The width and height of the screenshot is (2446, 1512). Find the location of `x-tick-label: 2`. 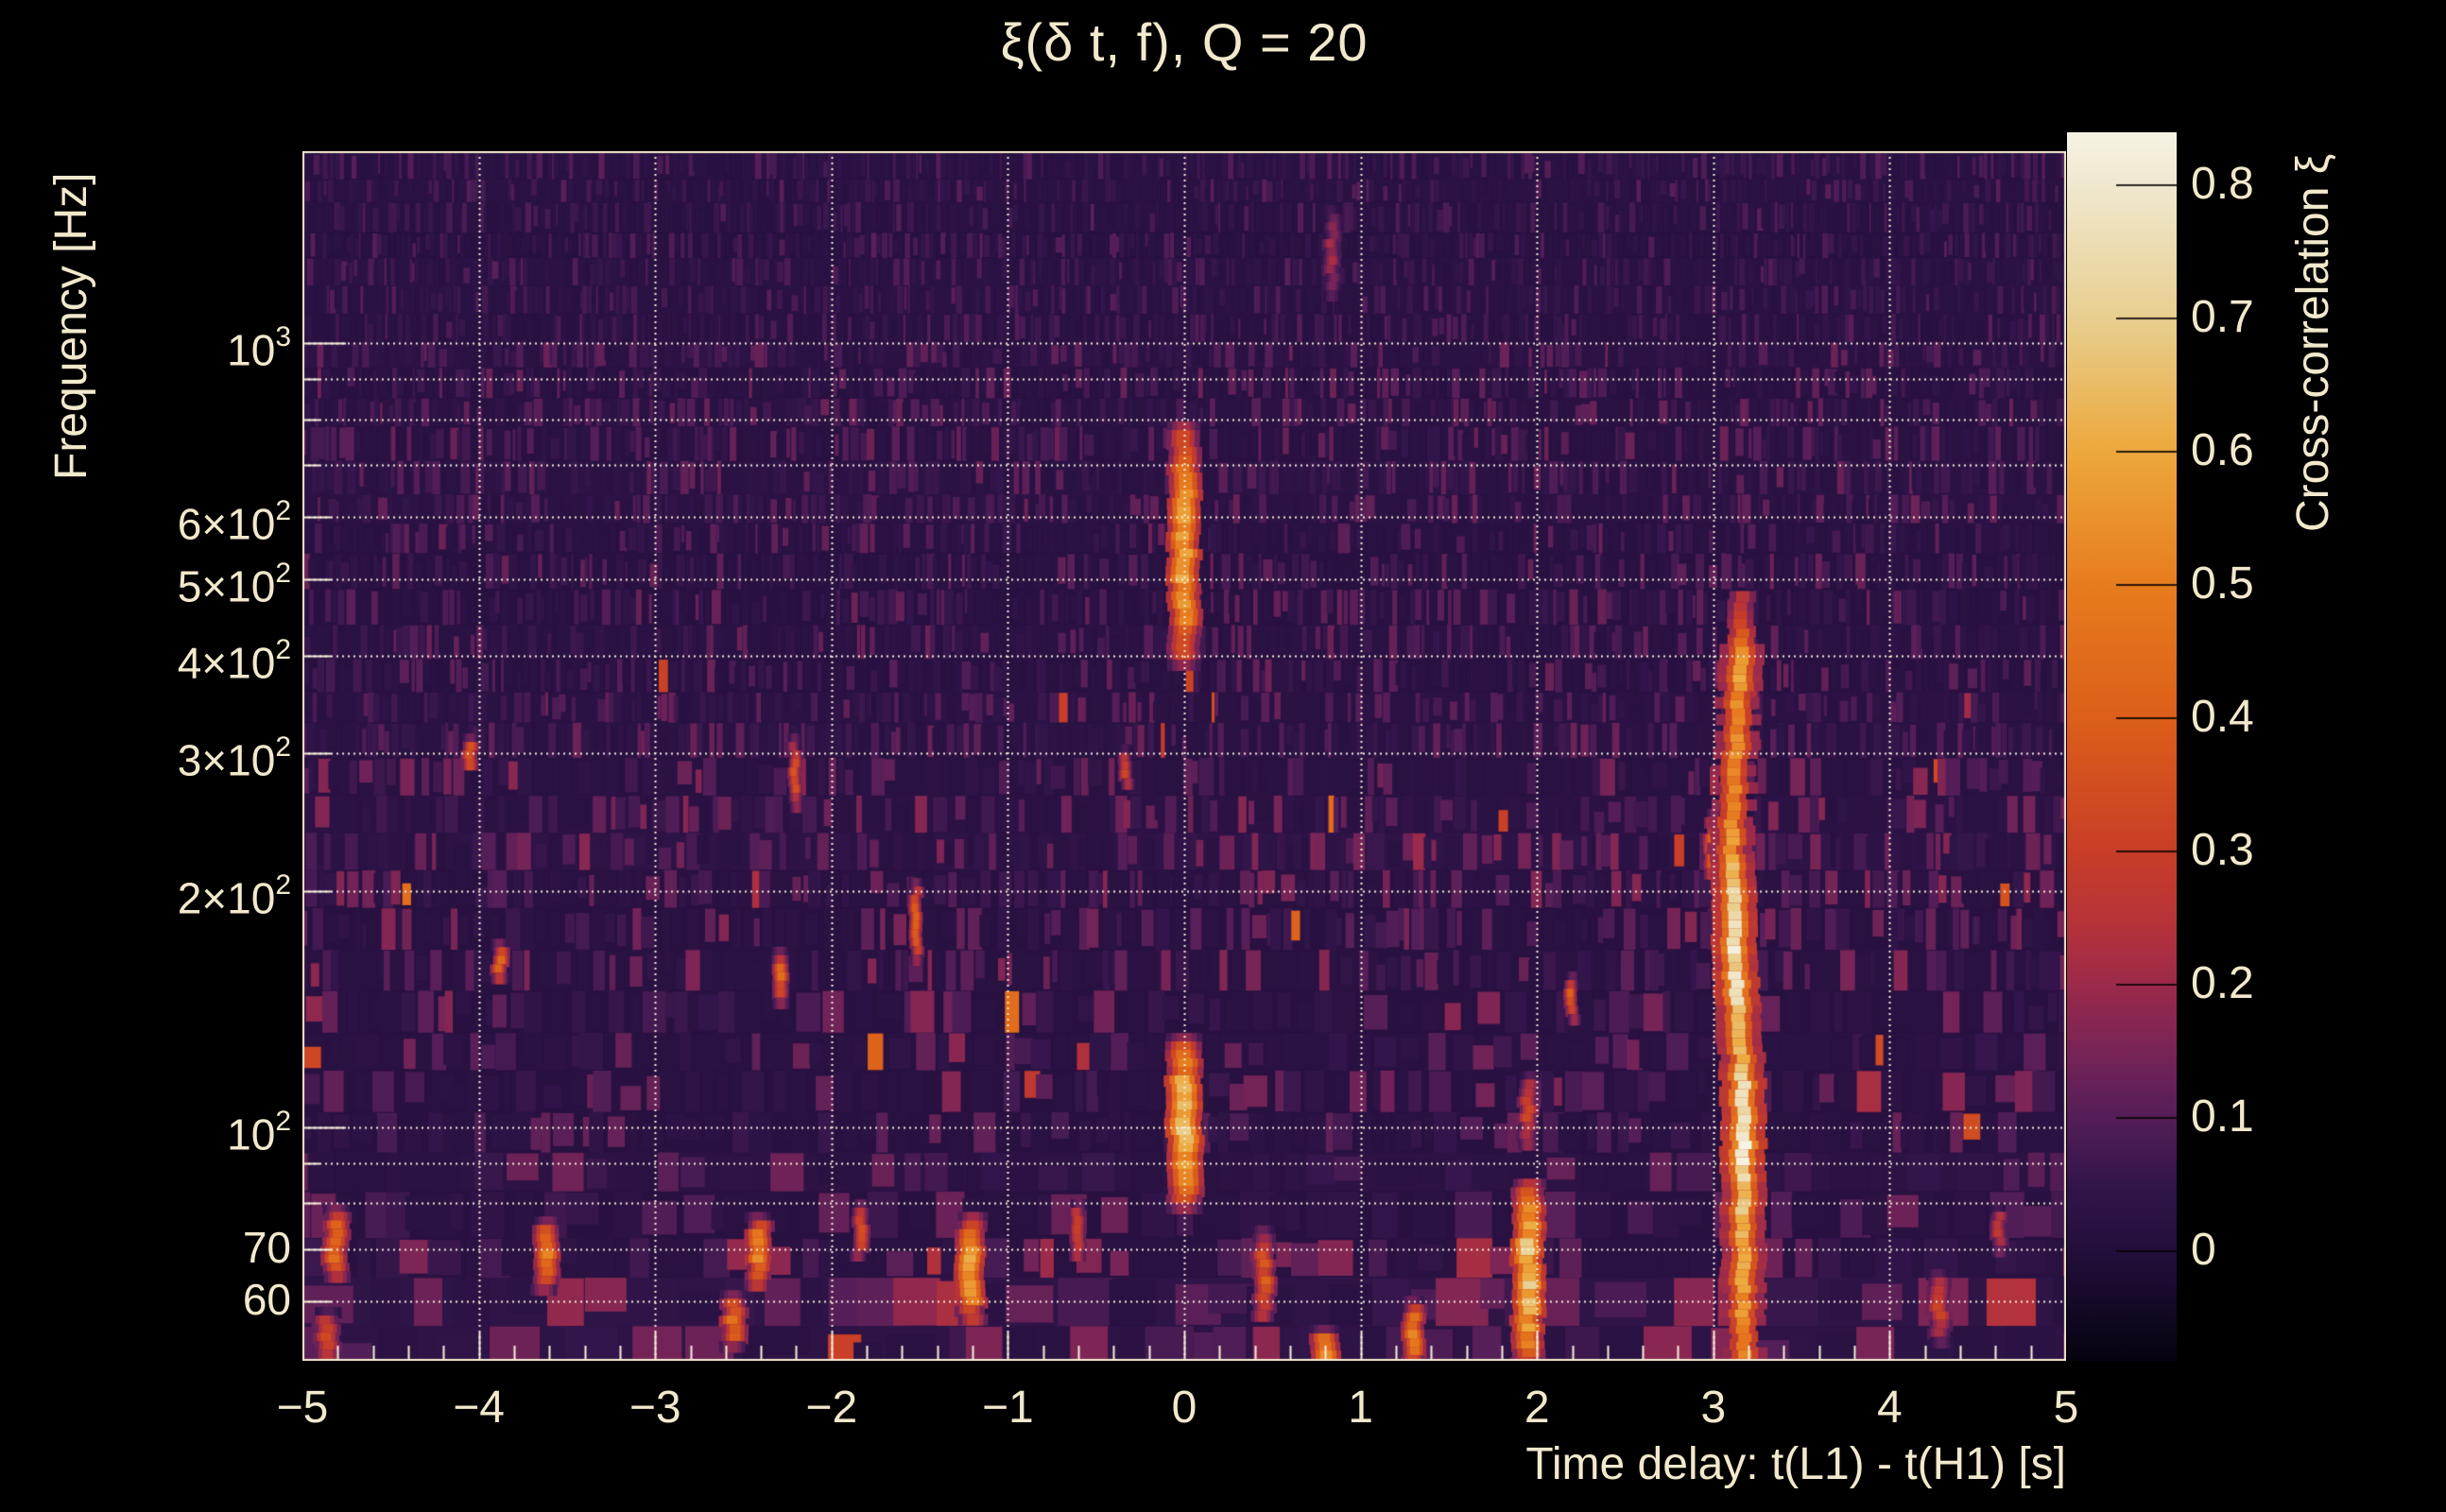

x-tick-label: 2 is located at coordinates (1537, 1408).